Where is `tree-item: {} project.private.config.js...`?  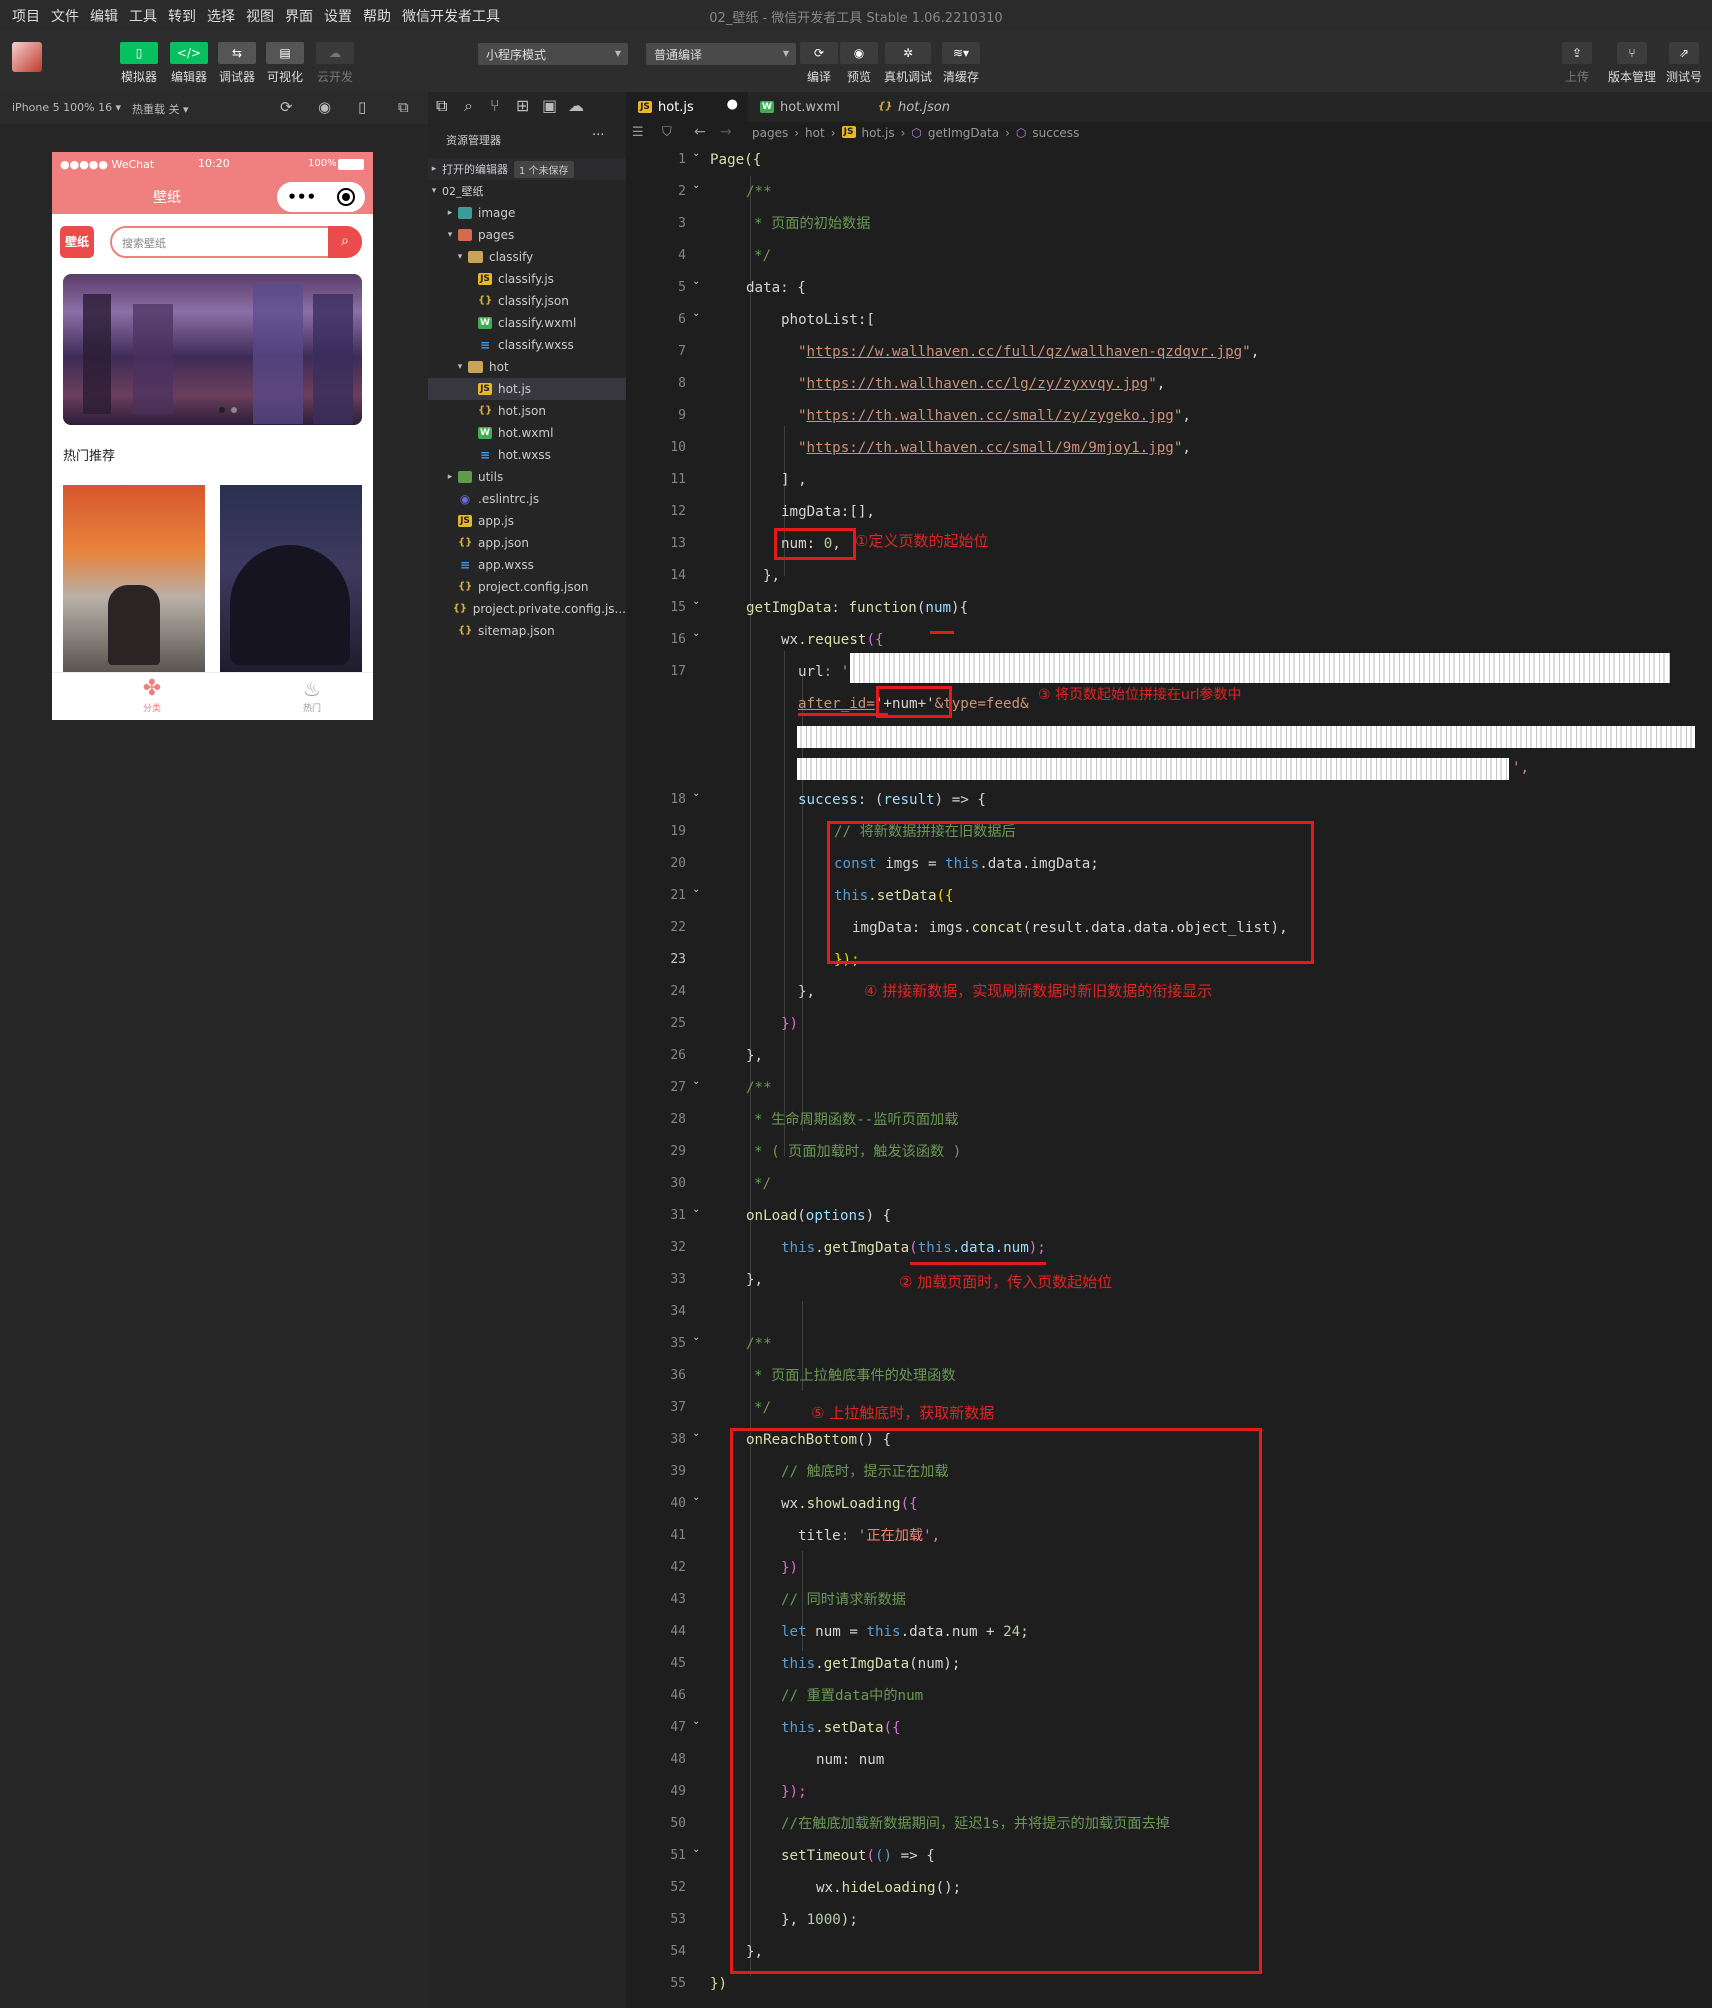 tree-item: {} project.private.config.js... is located at coordinates (527, 609).